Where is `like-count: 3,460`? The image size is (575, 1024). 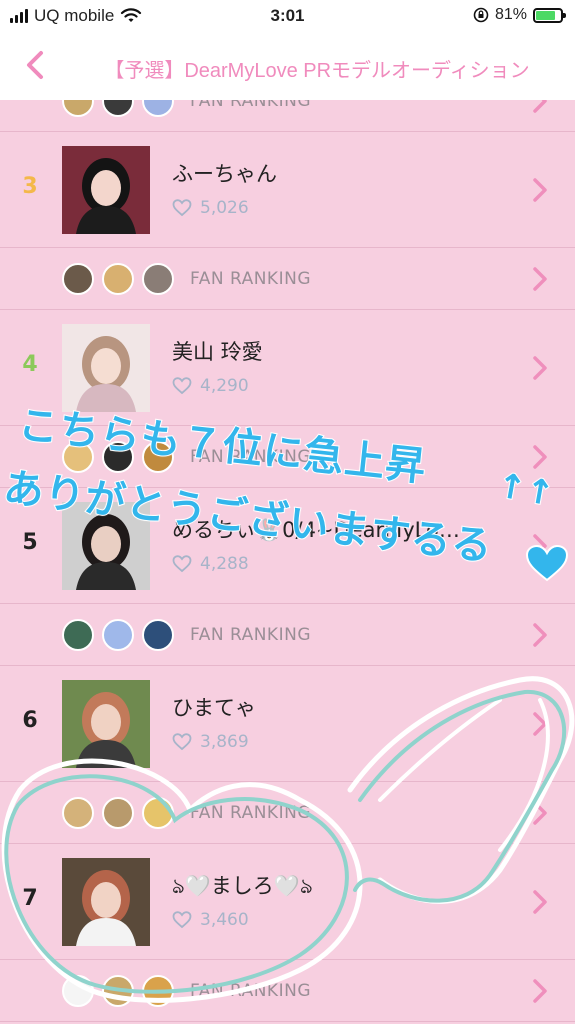
like-count: 3,460 is located at coordinates (210, 920).